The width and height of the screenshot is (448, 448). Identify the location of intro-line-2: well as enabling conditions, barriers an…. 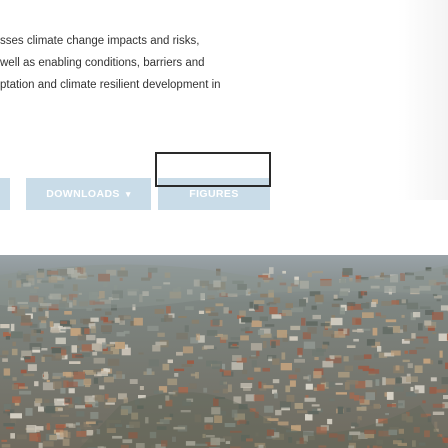
(102, 63).